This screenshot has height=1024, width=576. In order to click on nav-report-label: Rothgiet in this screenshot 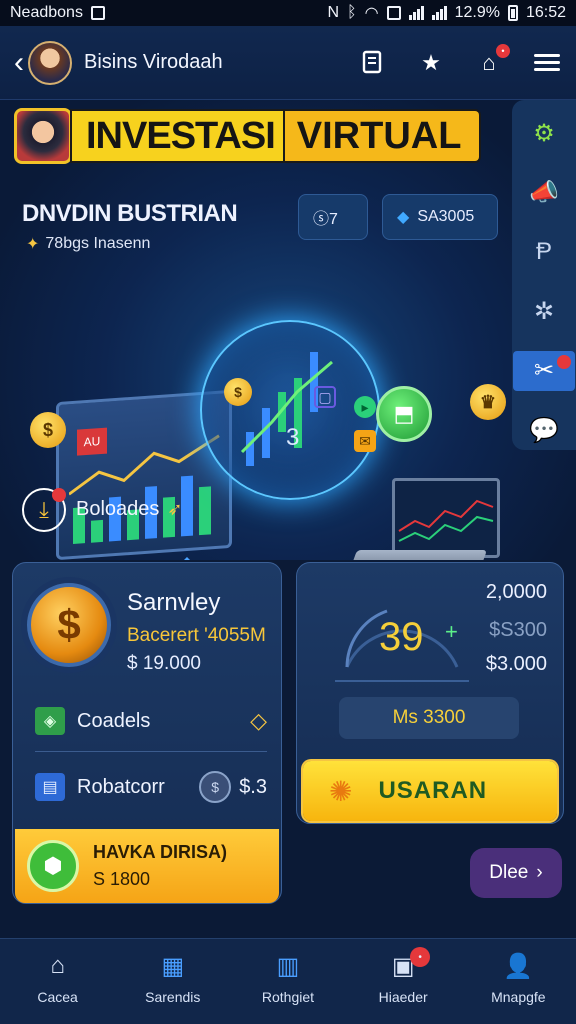, I will do `click(288, 997)`.